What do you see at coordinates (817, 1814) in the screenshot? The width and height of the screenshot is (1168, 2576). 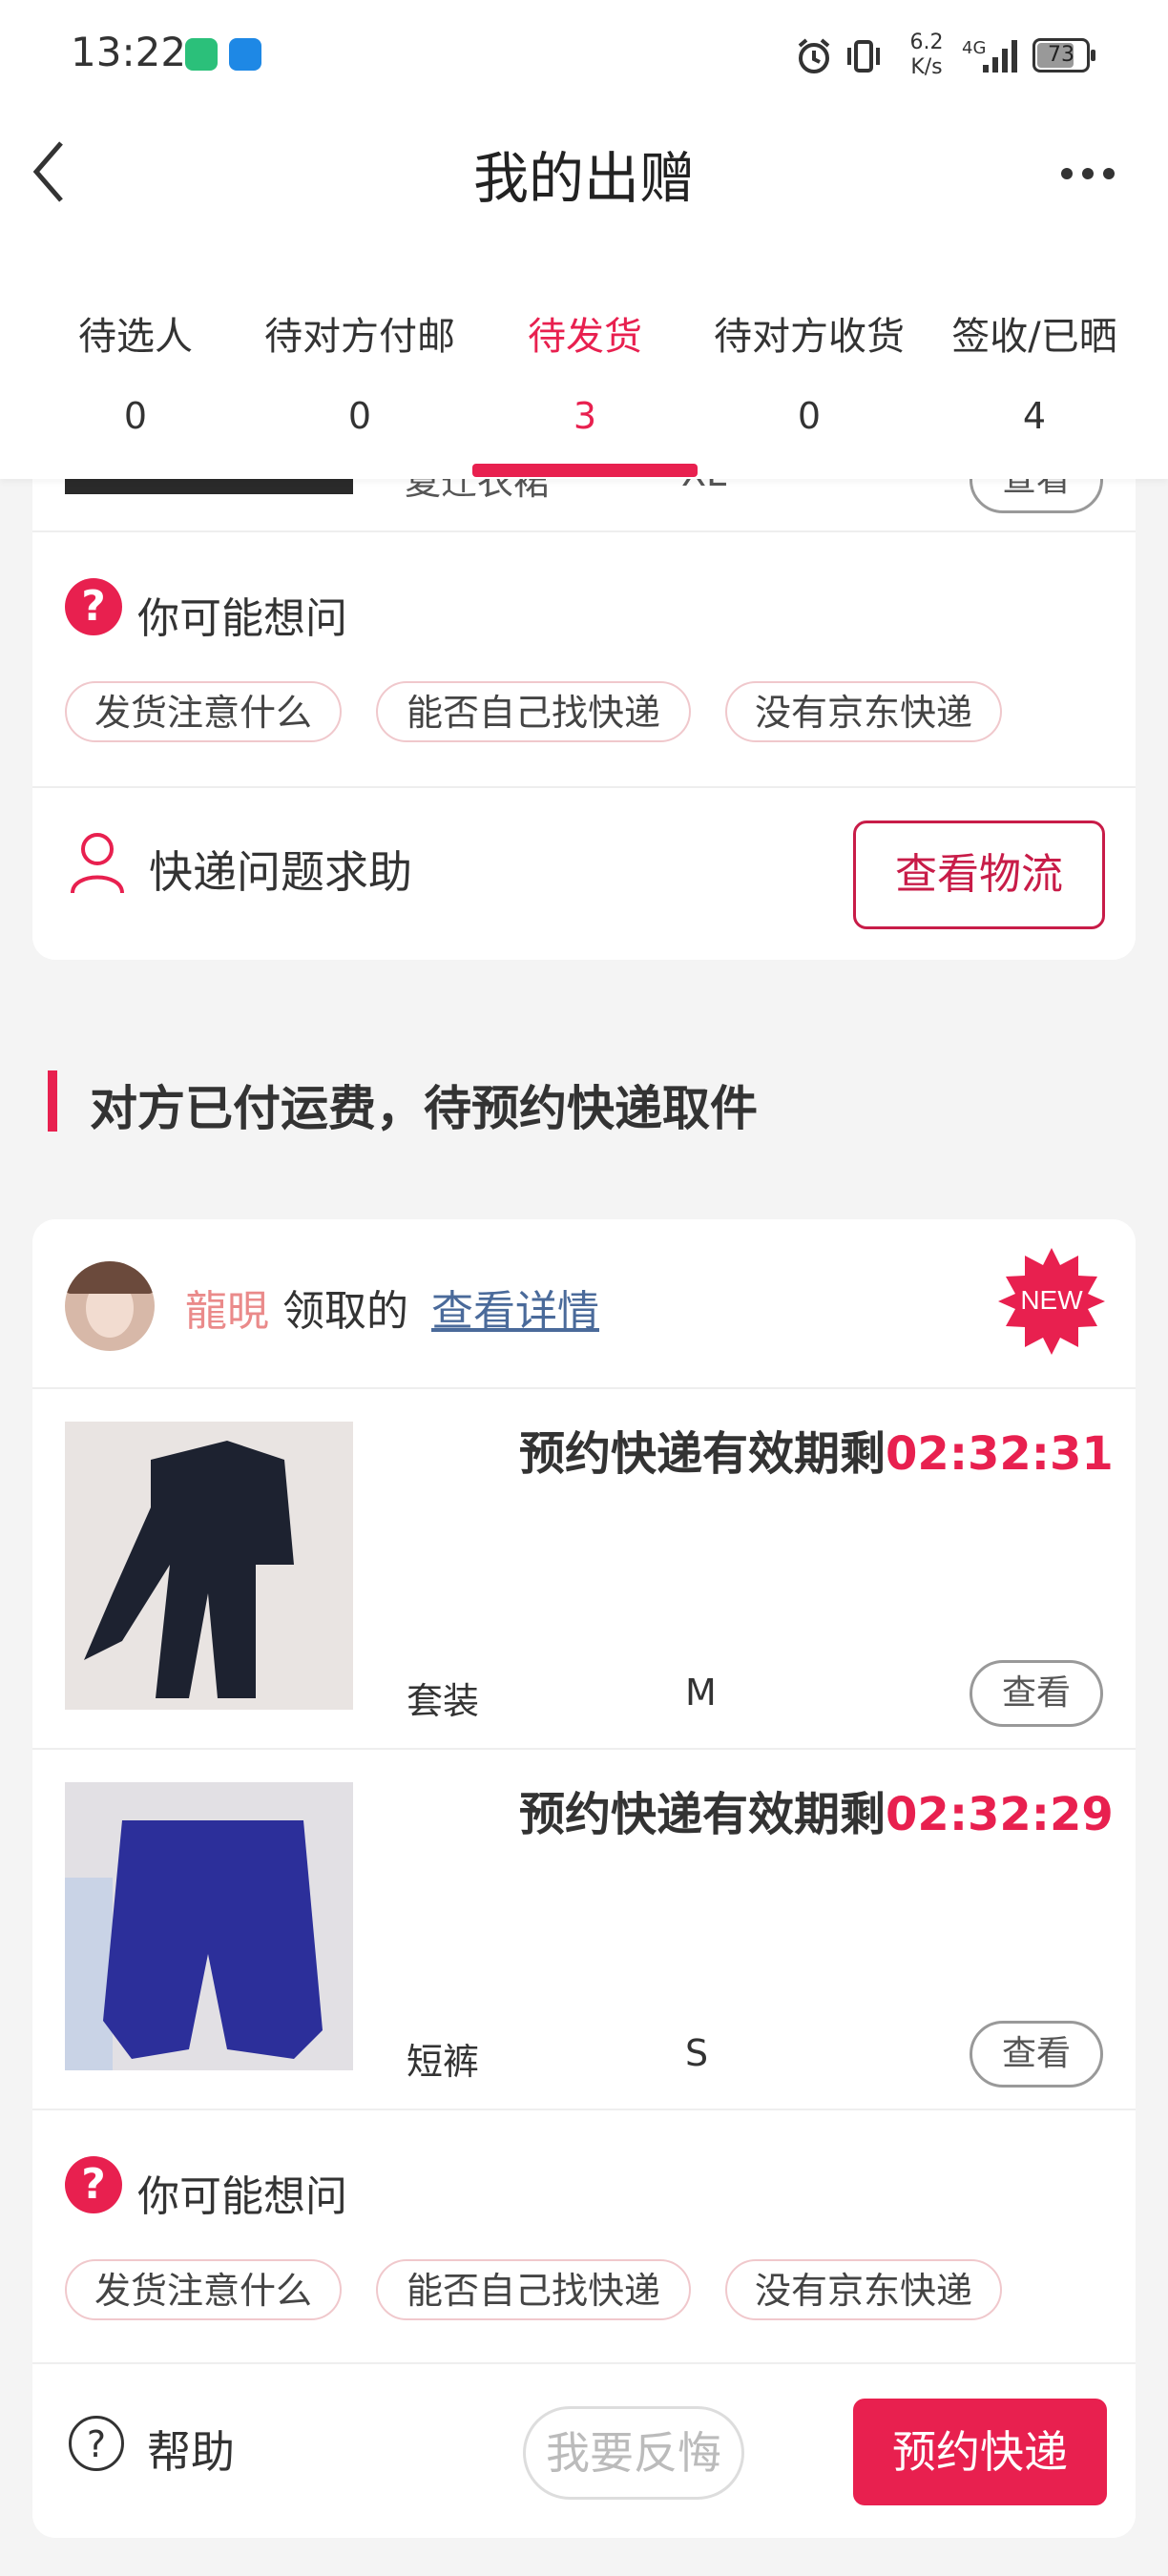 I see `countdown: 预约快递有效期剩02:32:29` at bounding box center [817, 1814].